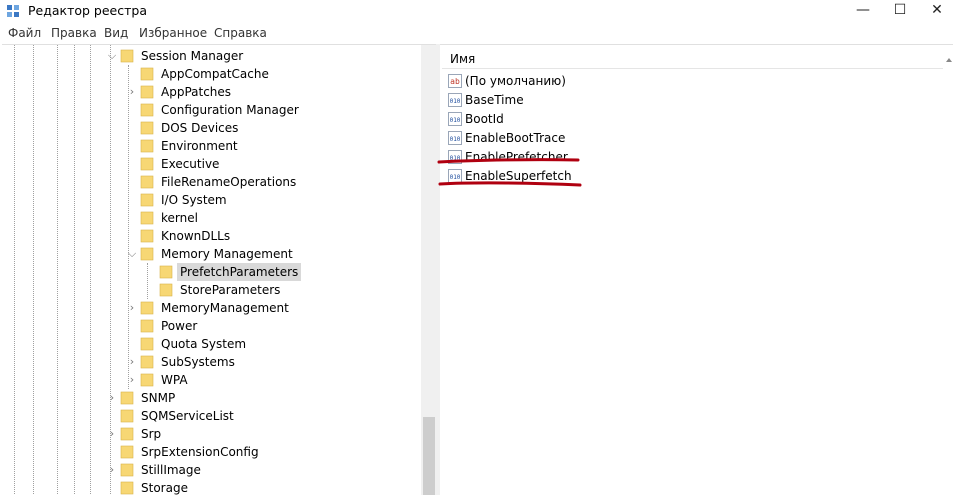 The width and height of the screenshot is (953, 495). What do you see at coordinates (428, 270) in the screenshot?
I see `tree-scrollbar` at bounding box center [428, 270].